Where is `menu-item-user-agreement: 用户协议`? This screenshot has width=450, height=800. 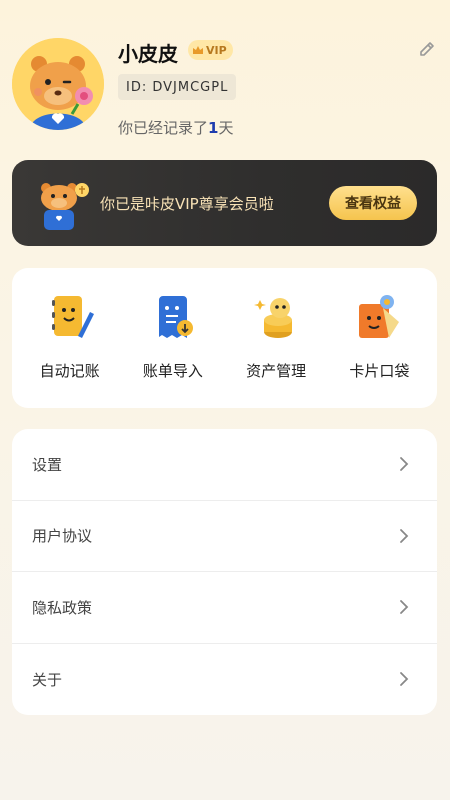 menu-item-user-agreement: 用户协议 is located at coordinates (224, 536).